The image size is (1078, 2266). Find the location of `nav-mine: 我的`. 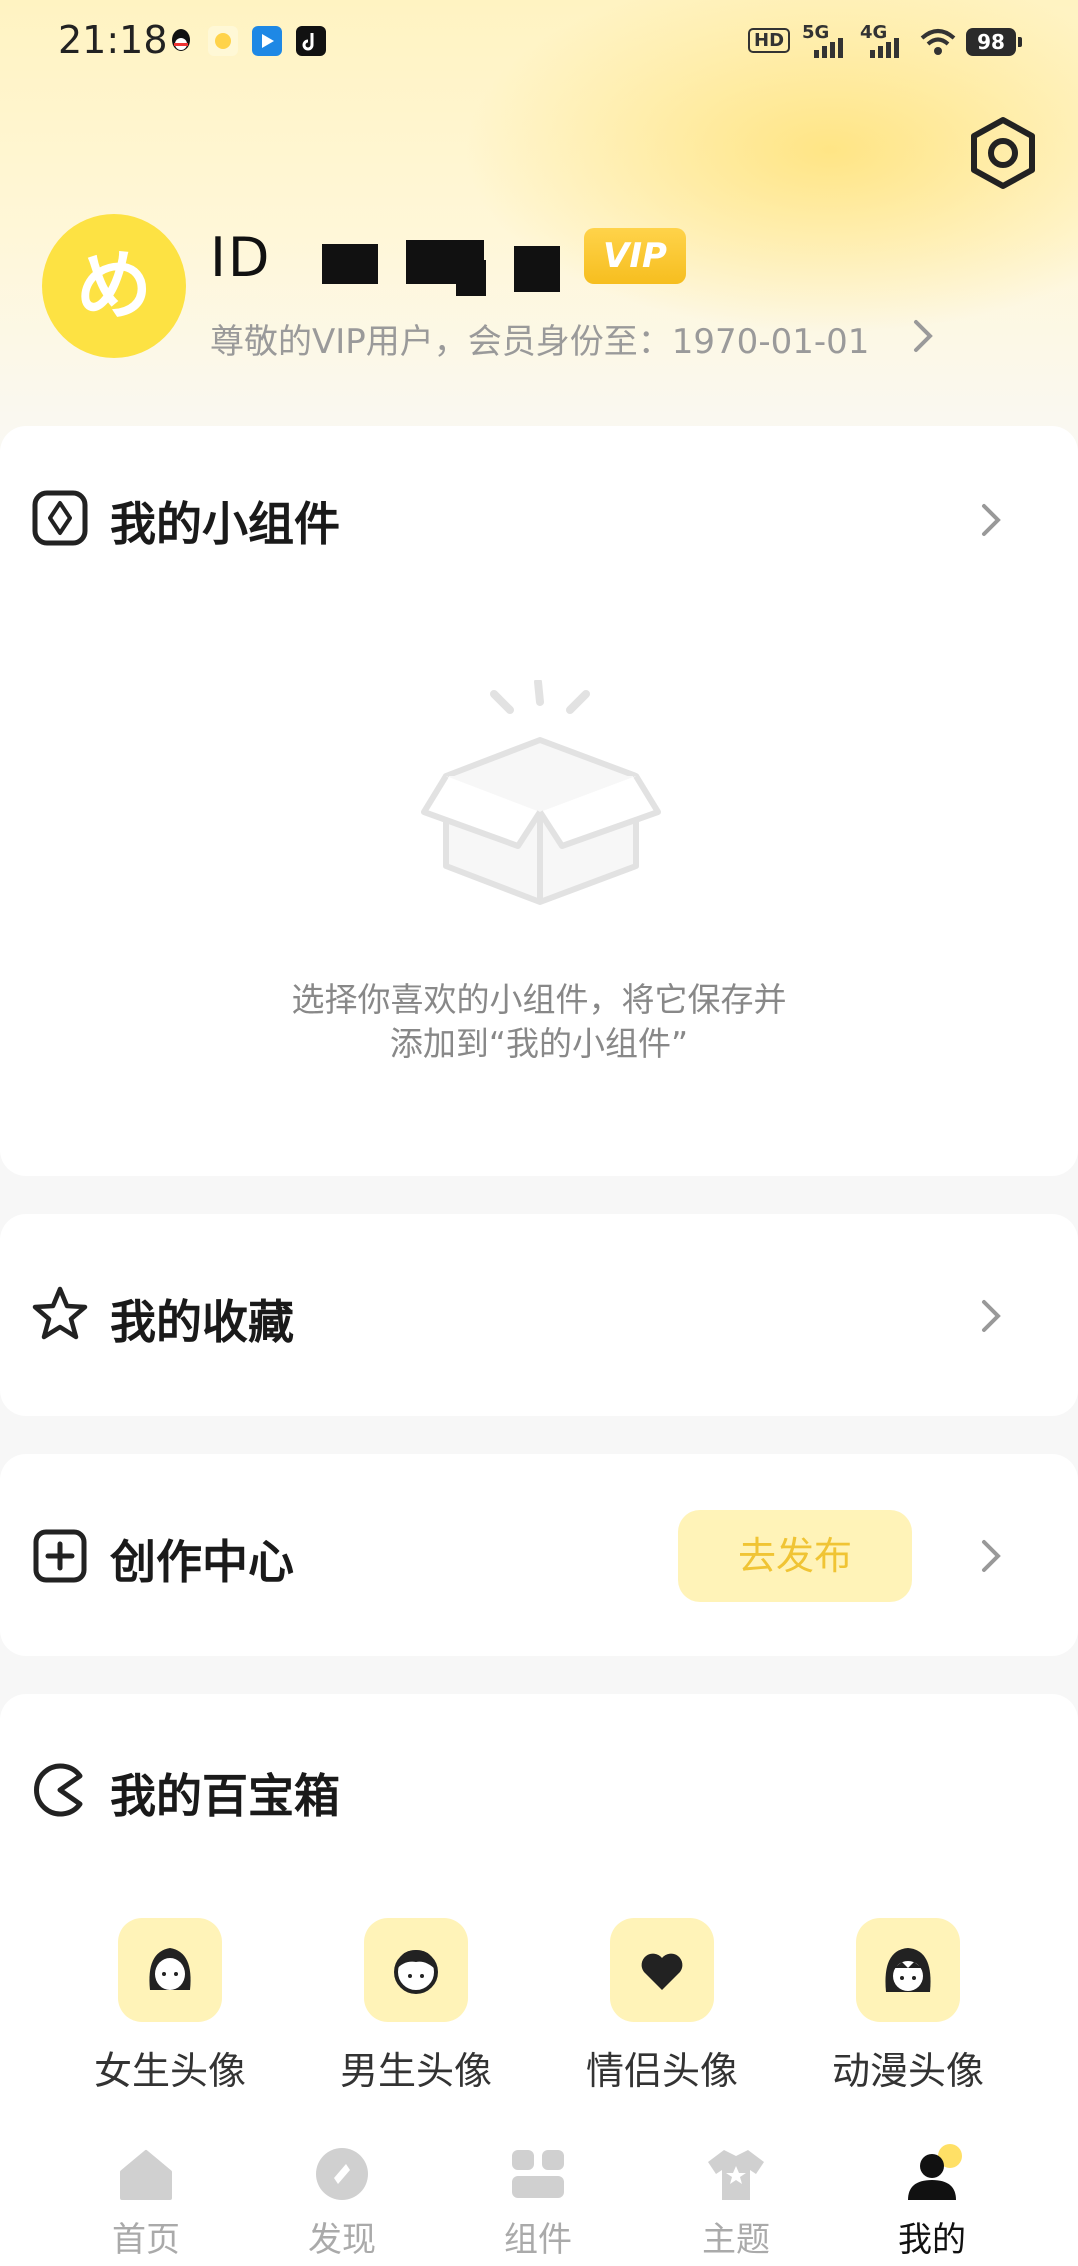

nav-mine: 我的 is located at coordinates (932, 2193).